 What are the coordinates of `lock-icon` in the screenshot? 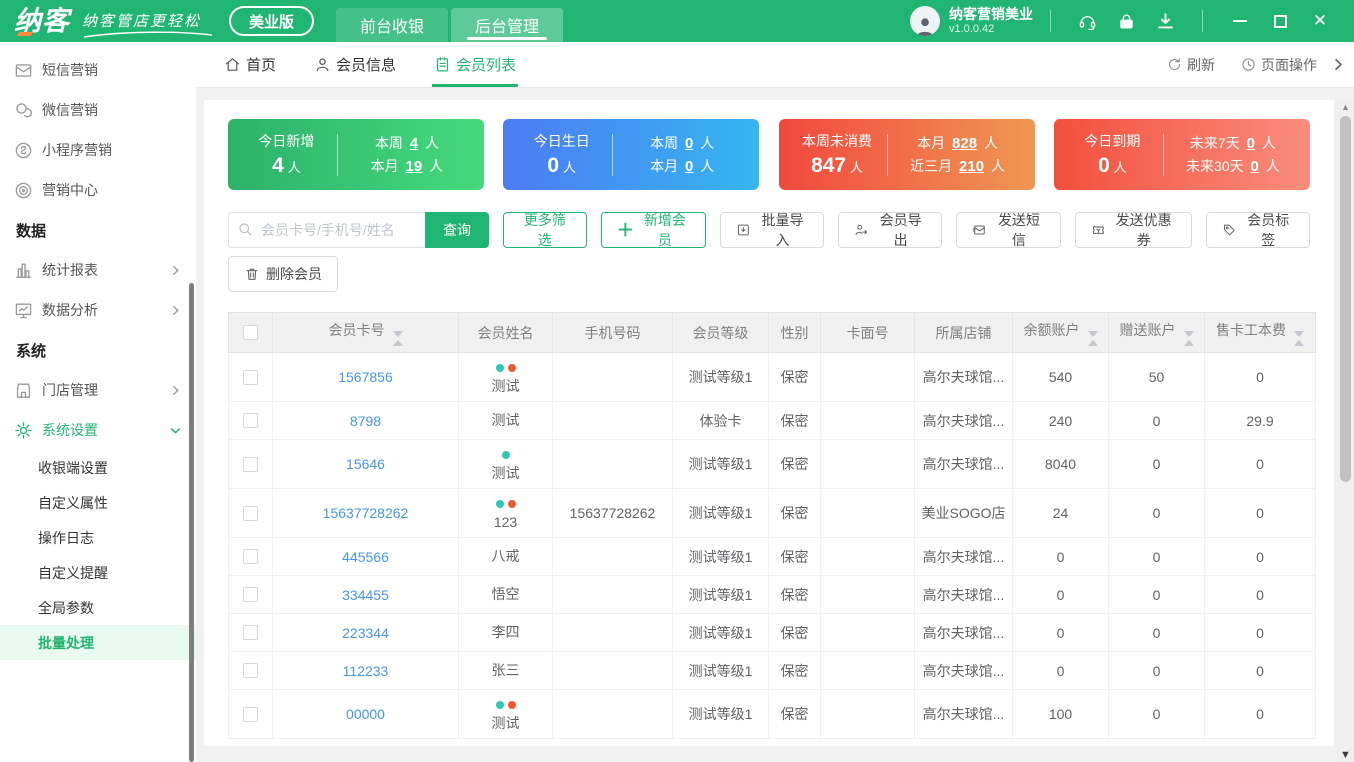 It's located at (1126, 21).